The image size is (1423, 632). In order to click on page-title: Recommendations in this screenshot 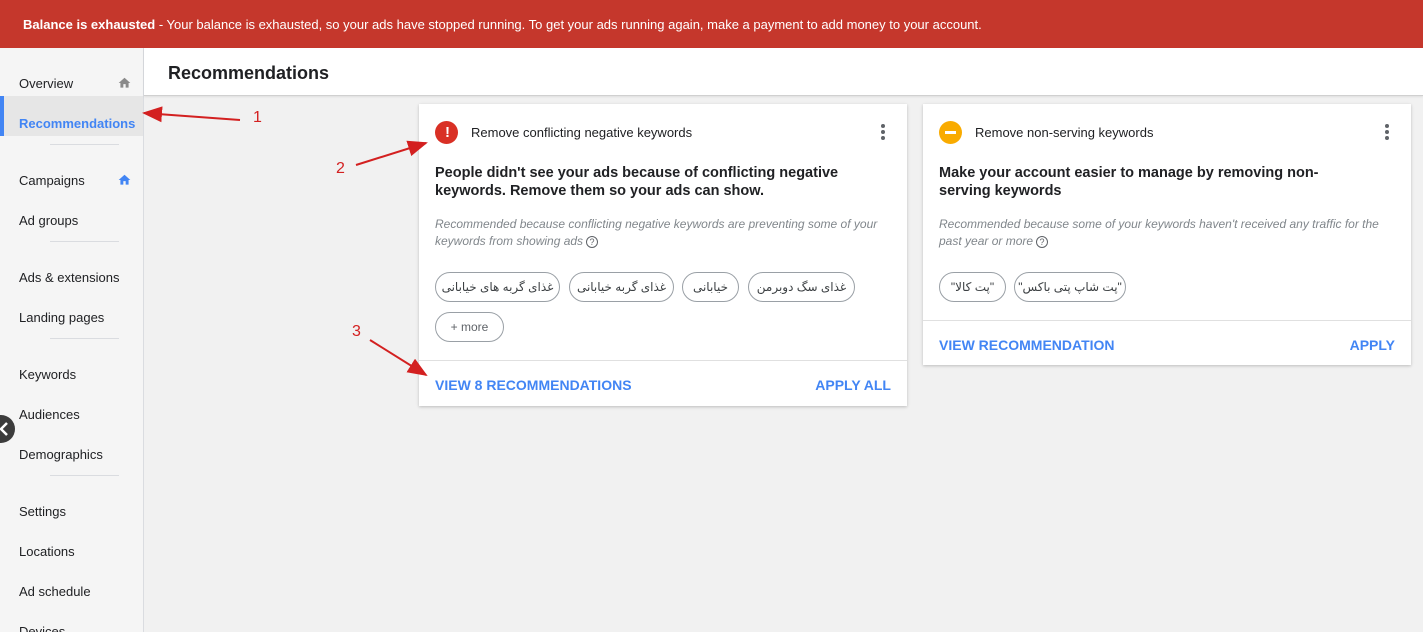, I will do `click(249, 73)`.